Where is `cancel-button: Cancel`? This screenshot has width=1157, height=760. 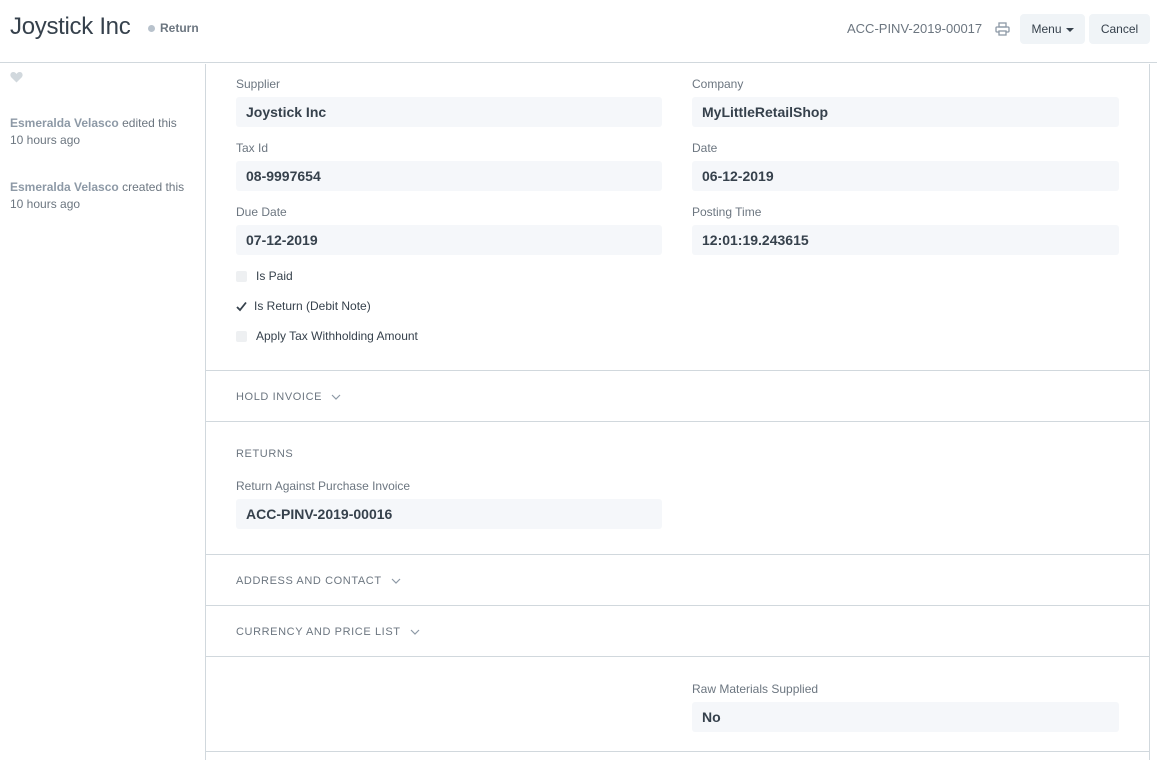 cancel-button: Cancel is located at coordinates (1119, 29).